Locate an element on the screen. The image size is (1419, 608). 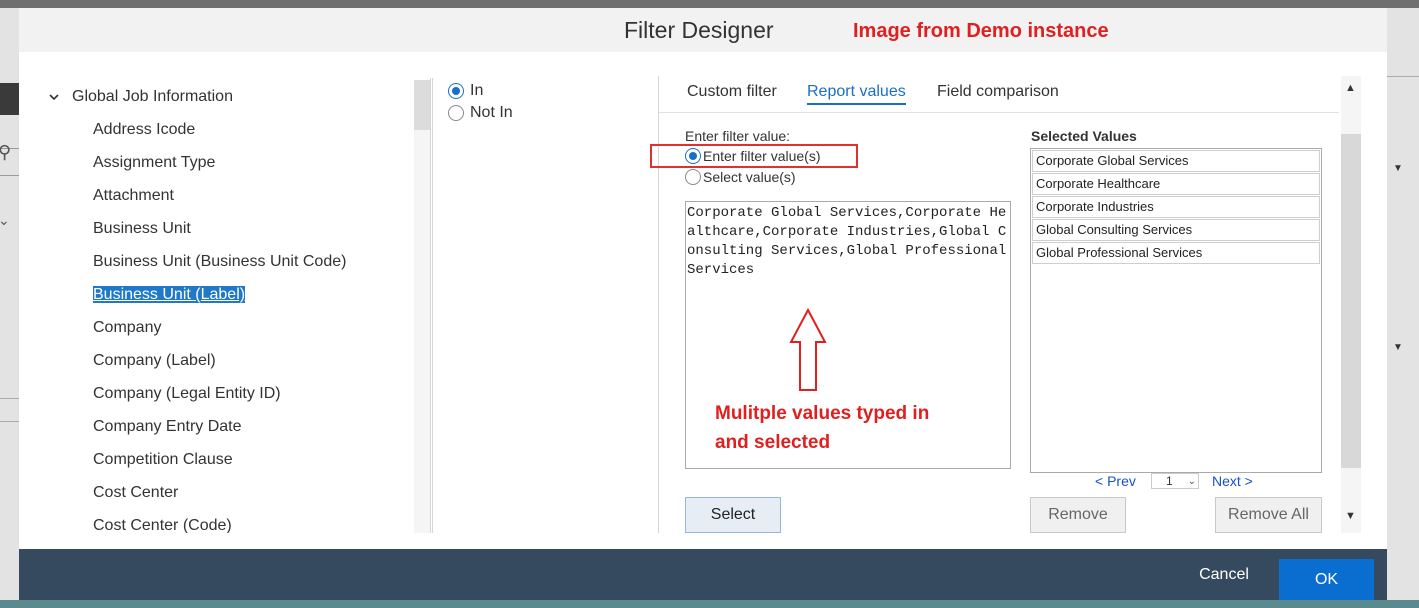
enter-filter-values-option: Enter filter value(s) is located at coordinates (752, 156).